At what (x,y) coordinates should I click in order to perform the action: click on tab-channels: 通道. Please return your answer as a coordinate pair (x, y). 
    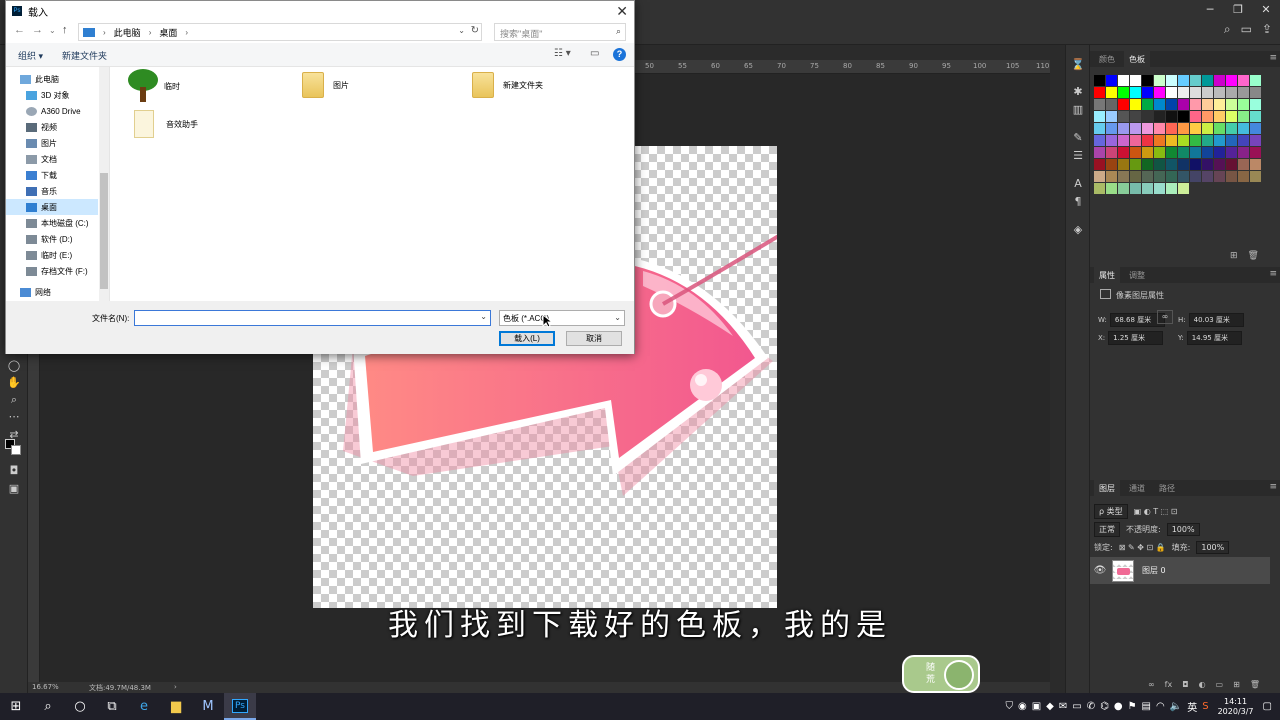
    Looking at the image, I should click on (1137, 488).